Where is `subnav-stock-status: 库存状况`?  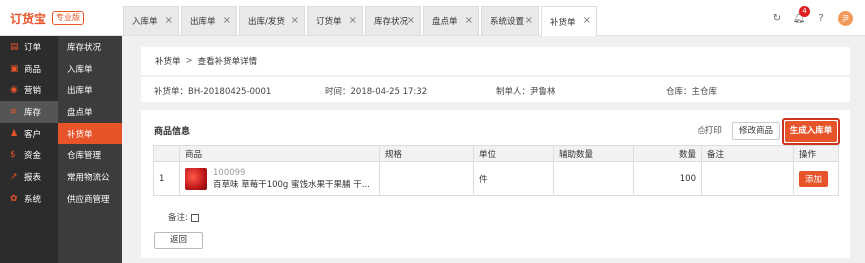
subnav-stock-status: 库存状况 is located at coordinates (90, 47).